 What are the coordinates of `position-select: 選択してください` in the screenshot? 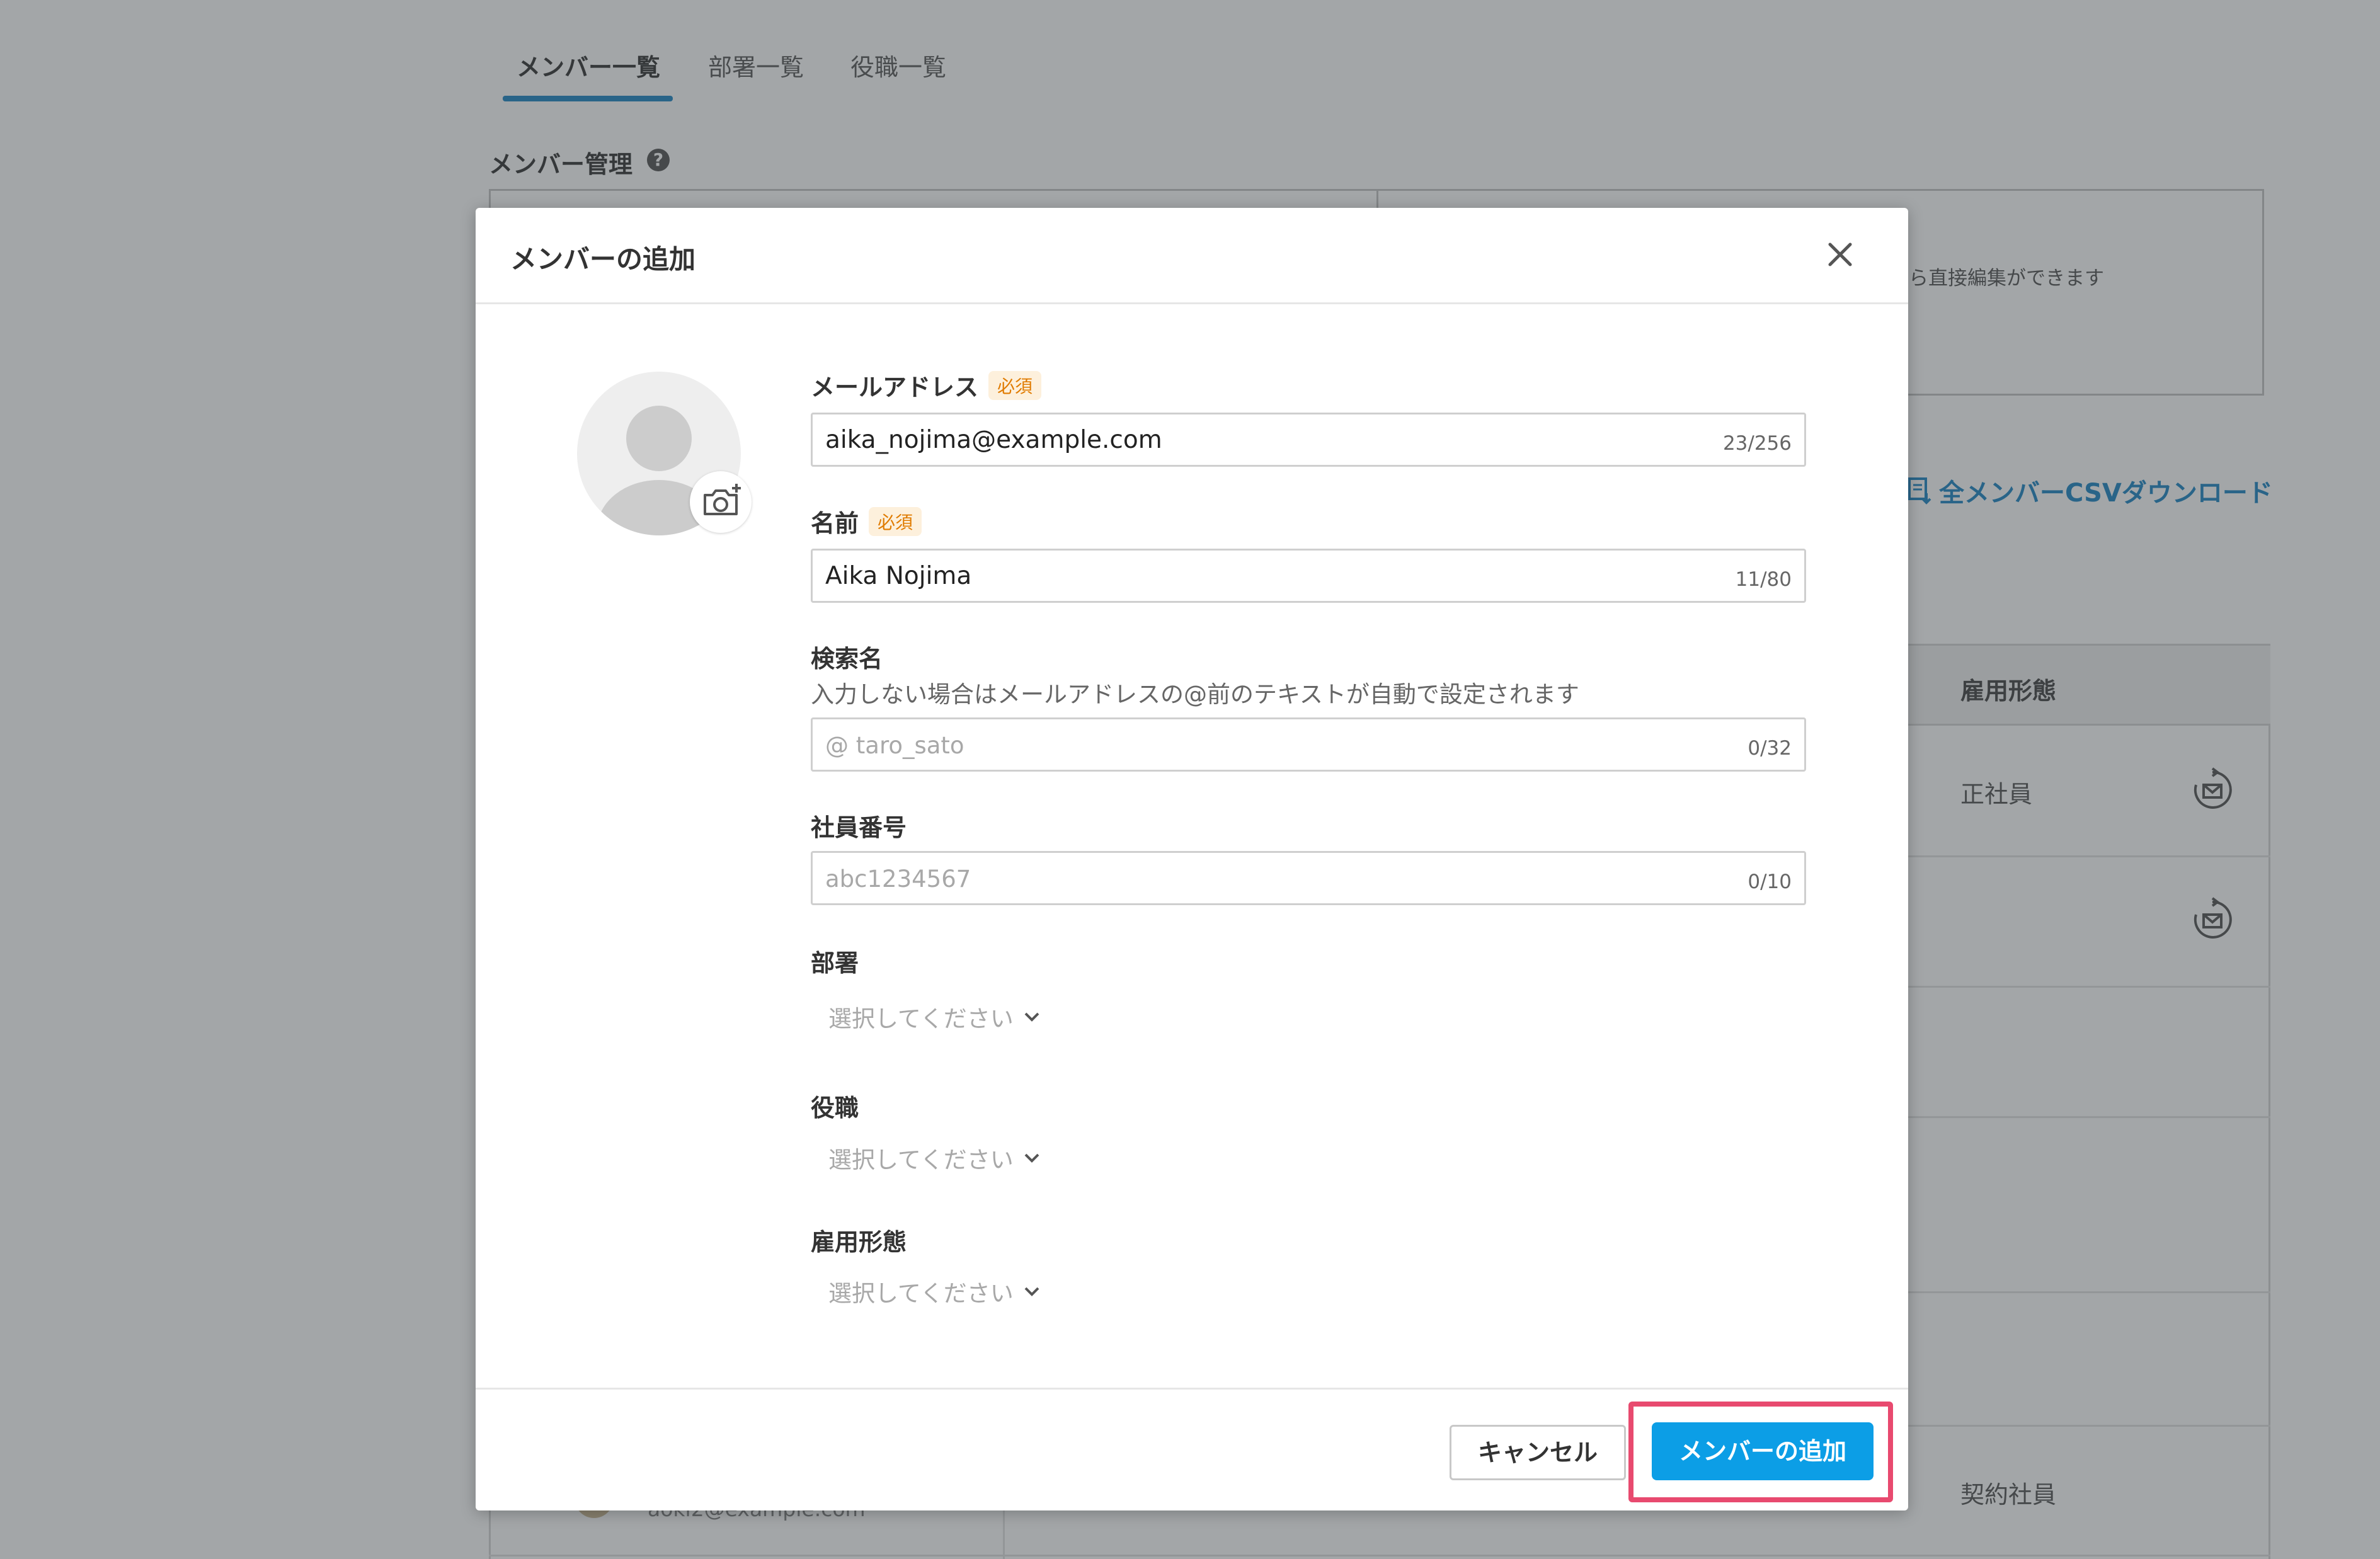 It's located at (935, 1158).